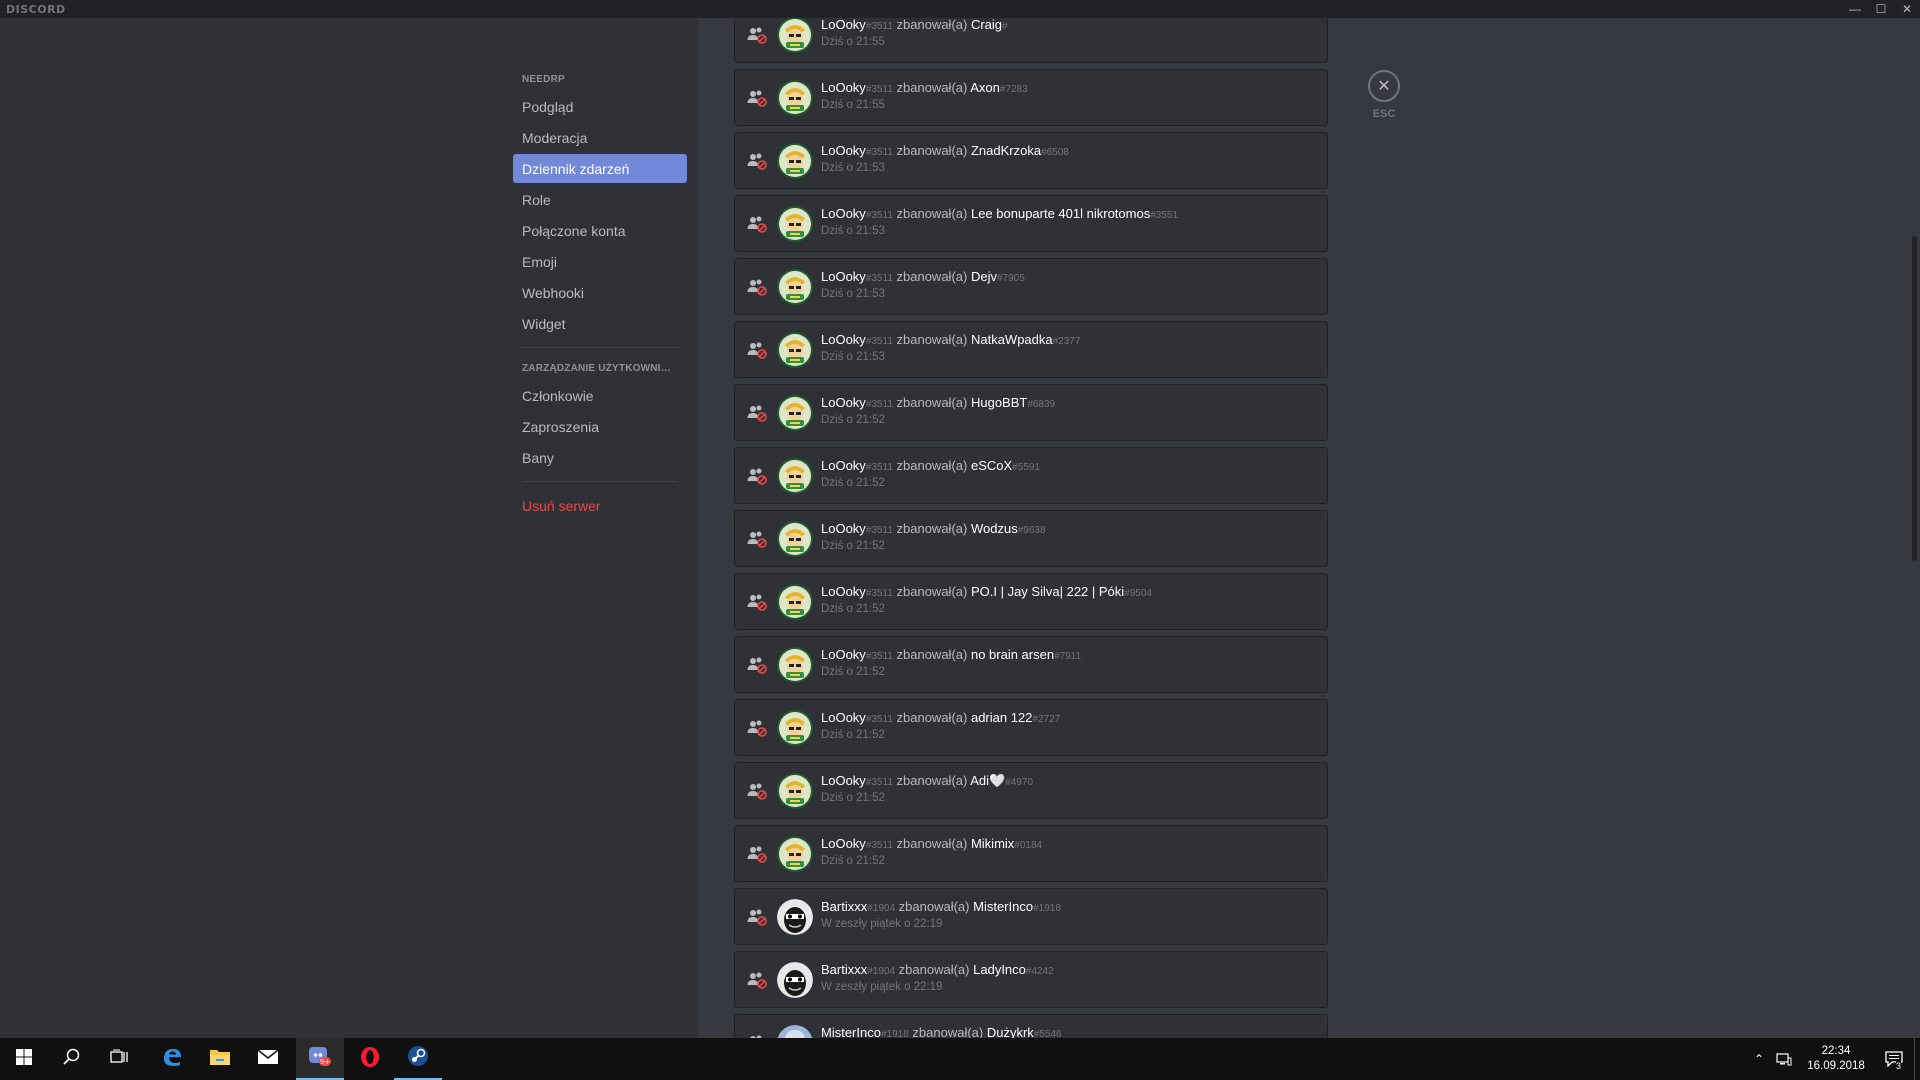 Image resolution: width=1920 pixels, height=1080 pixels. What do you see at coordinates (1047, 591) in the screenshot?
I see `target-name: PO.I | Jay Silva| 222 | Póki` at bounding box center [1047, 591].